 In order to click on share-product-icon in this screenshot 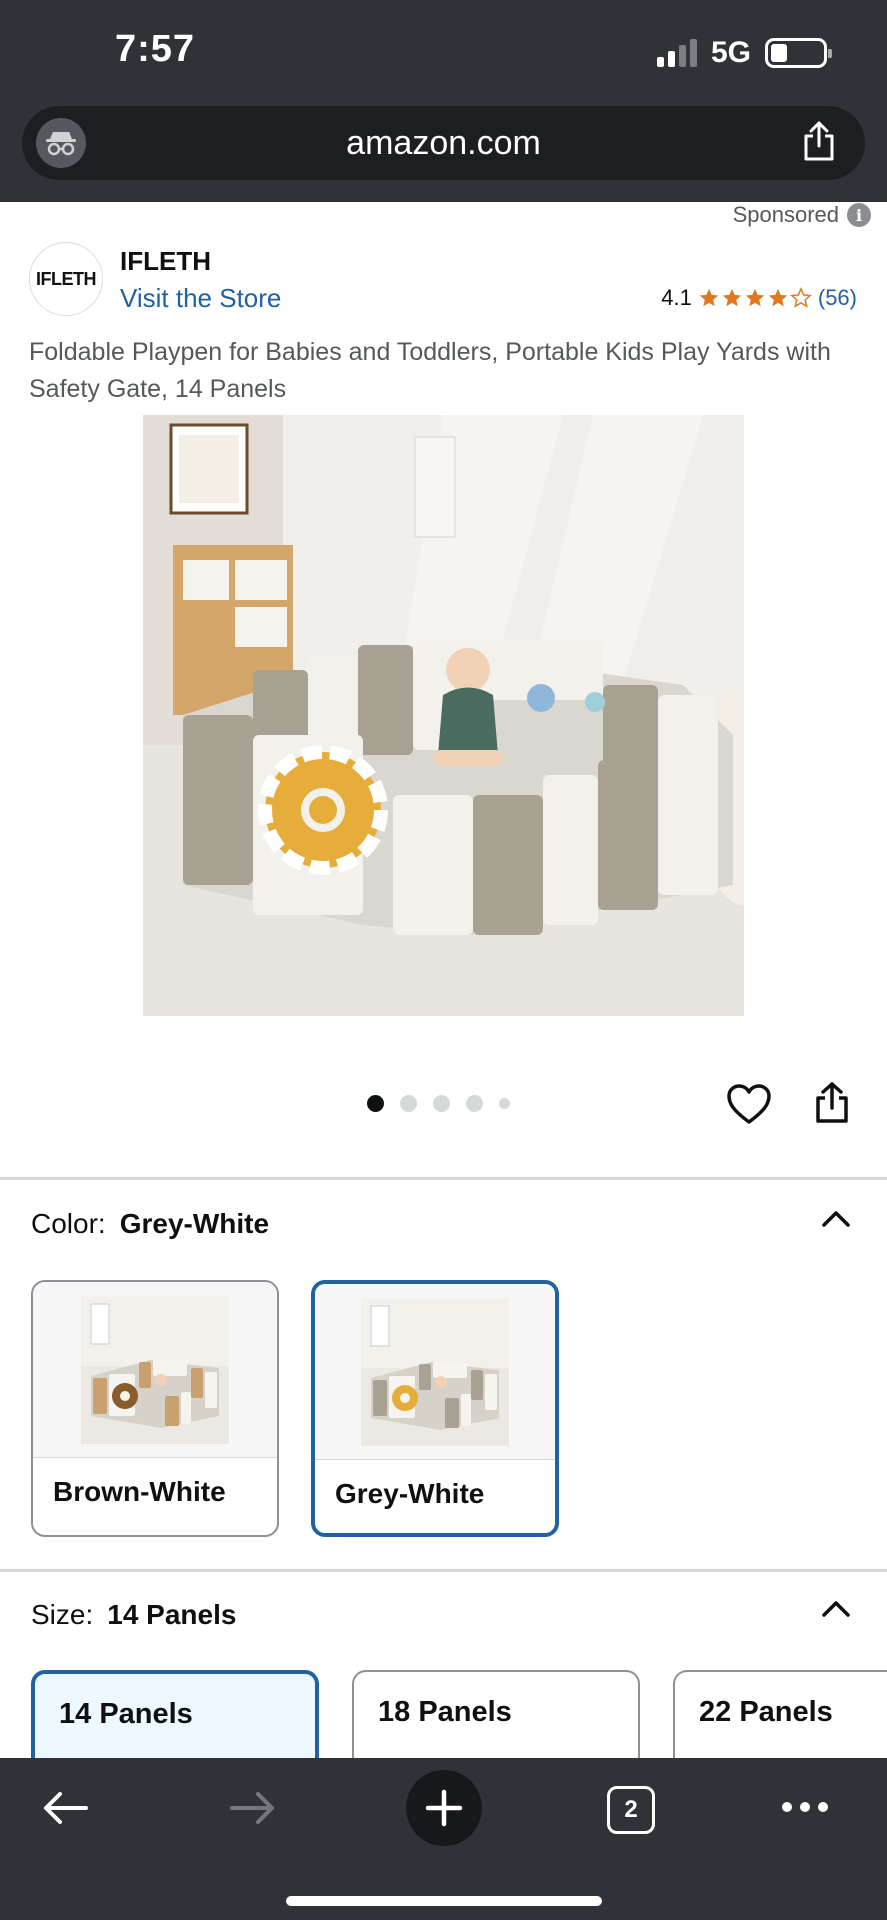, I will do `click(832, 1104)`.